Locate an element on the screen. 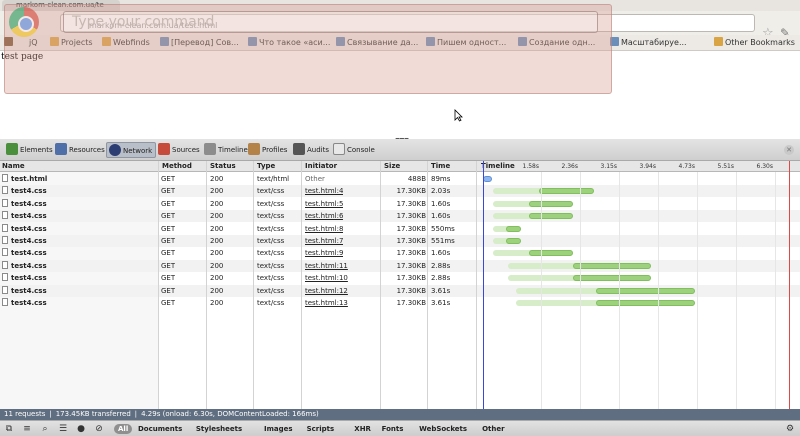  elements-icon is located at coordinates (12, 149).